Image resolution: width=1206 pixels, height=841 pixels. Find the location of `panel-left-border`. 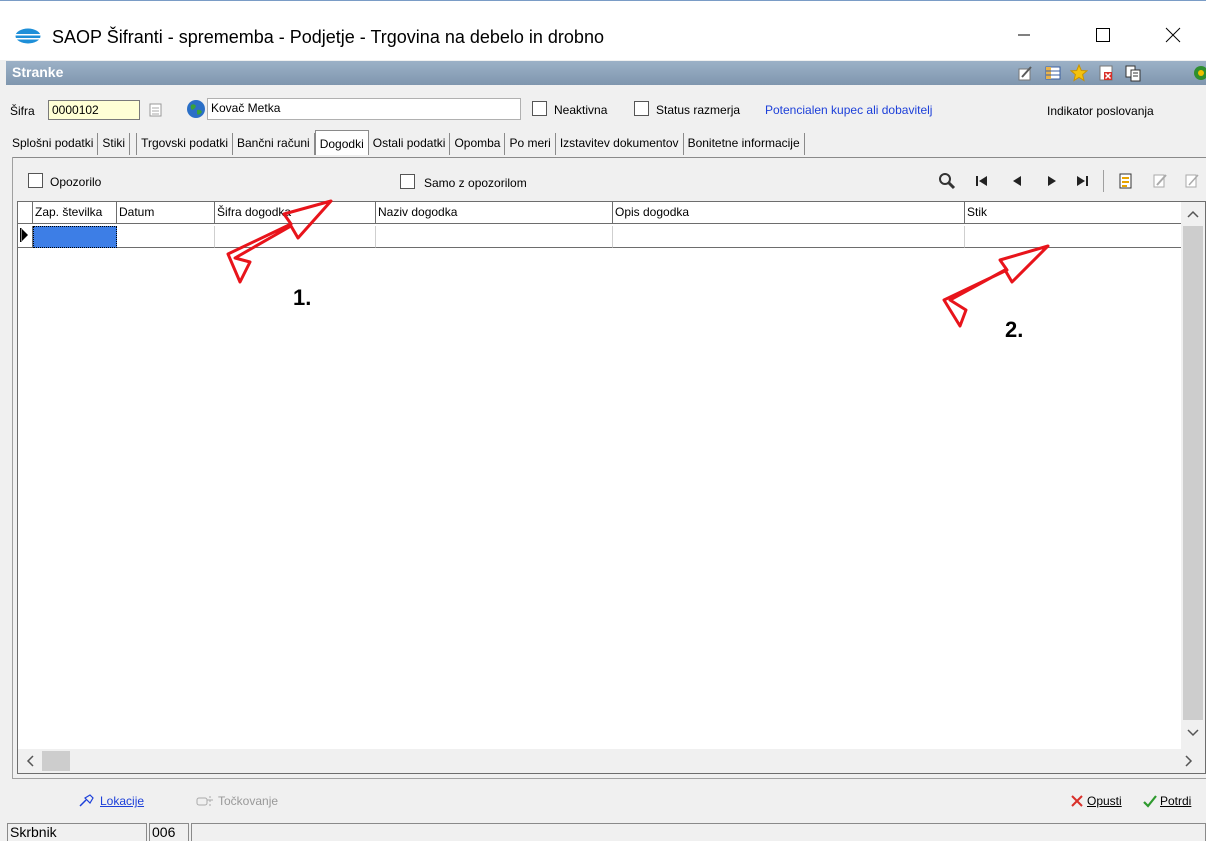

panel-left-border is located at coordinates (12, 468).